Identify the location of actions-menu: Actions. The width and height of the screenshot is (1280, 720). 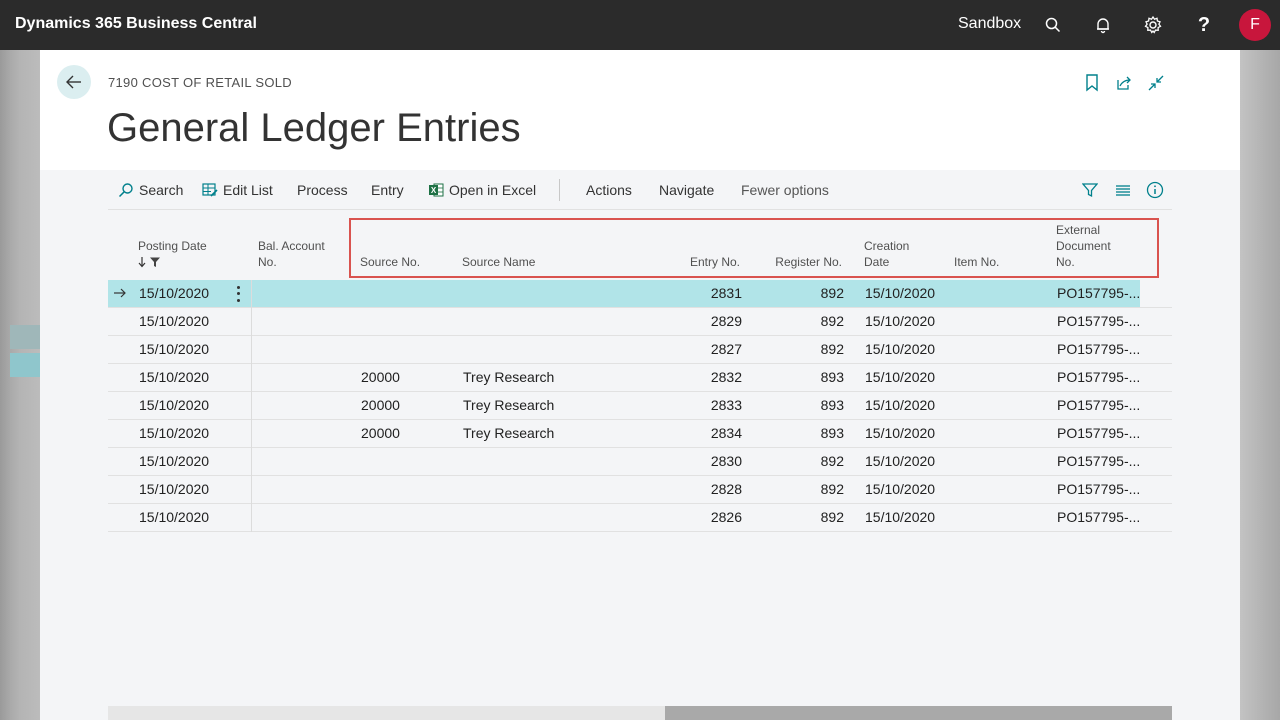
(609, 190).